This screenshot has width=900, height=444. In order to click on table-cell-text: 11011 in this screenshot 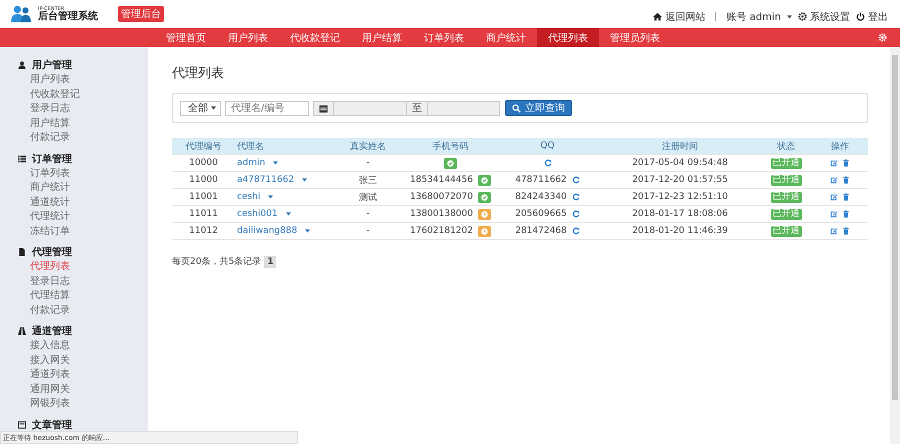, I will do `click(203, 214)`.